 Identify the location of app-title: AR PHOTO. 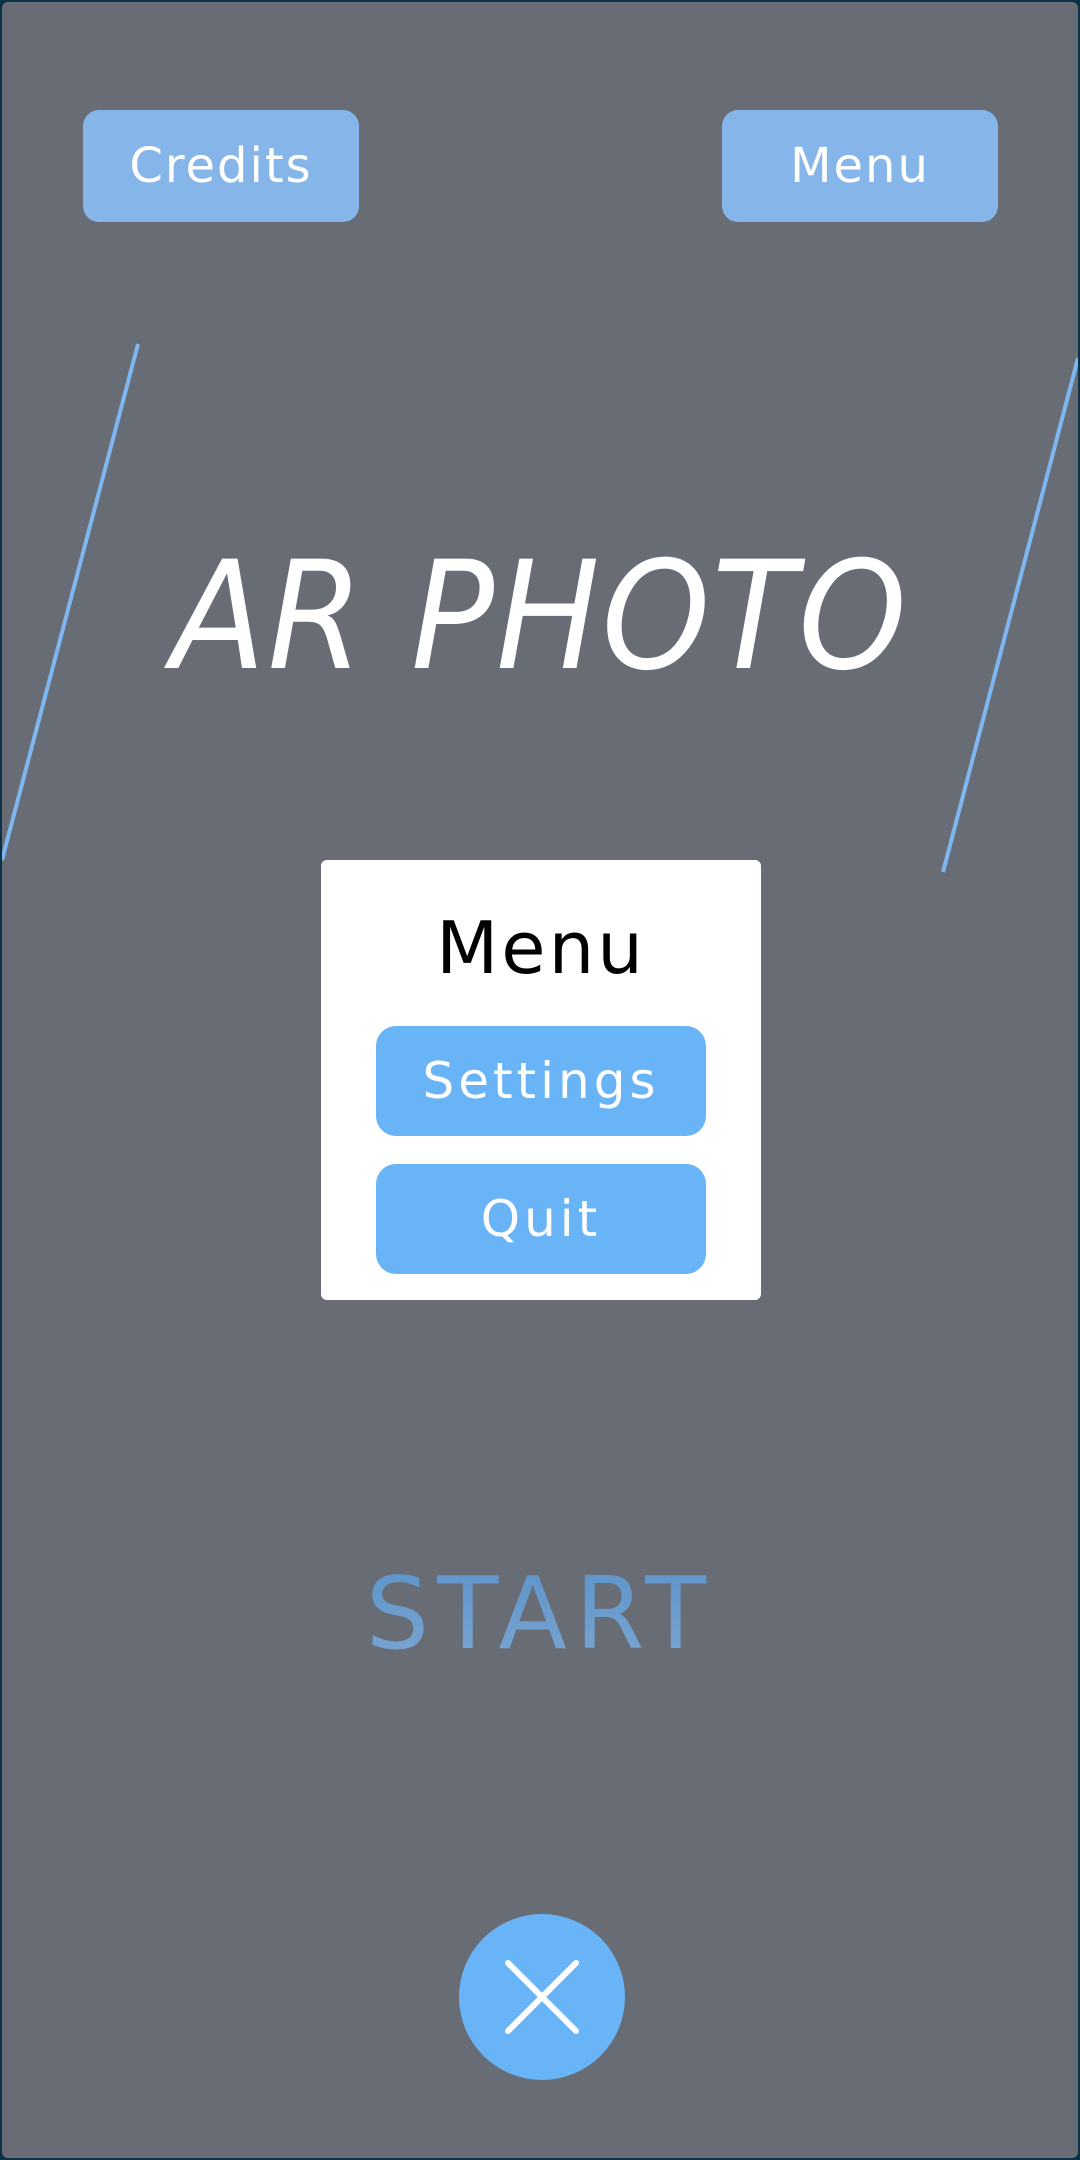
(540, 617).